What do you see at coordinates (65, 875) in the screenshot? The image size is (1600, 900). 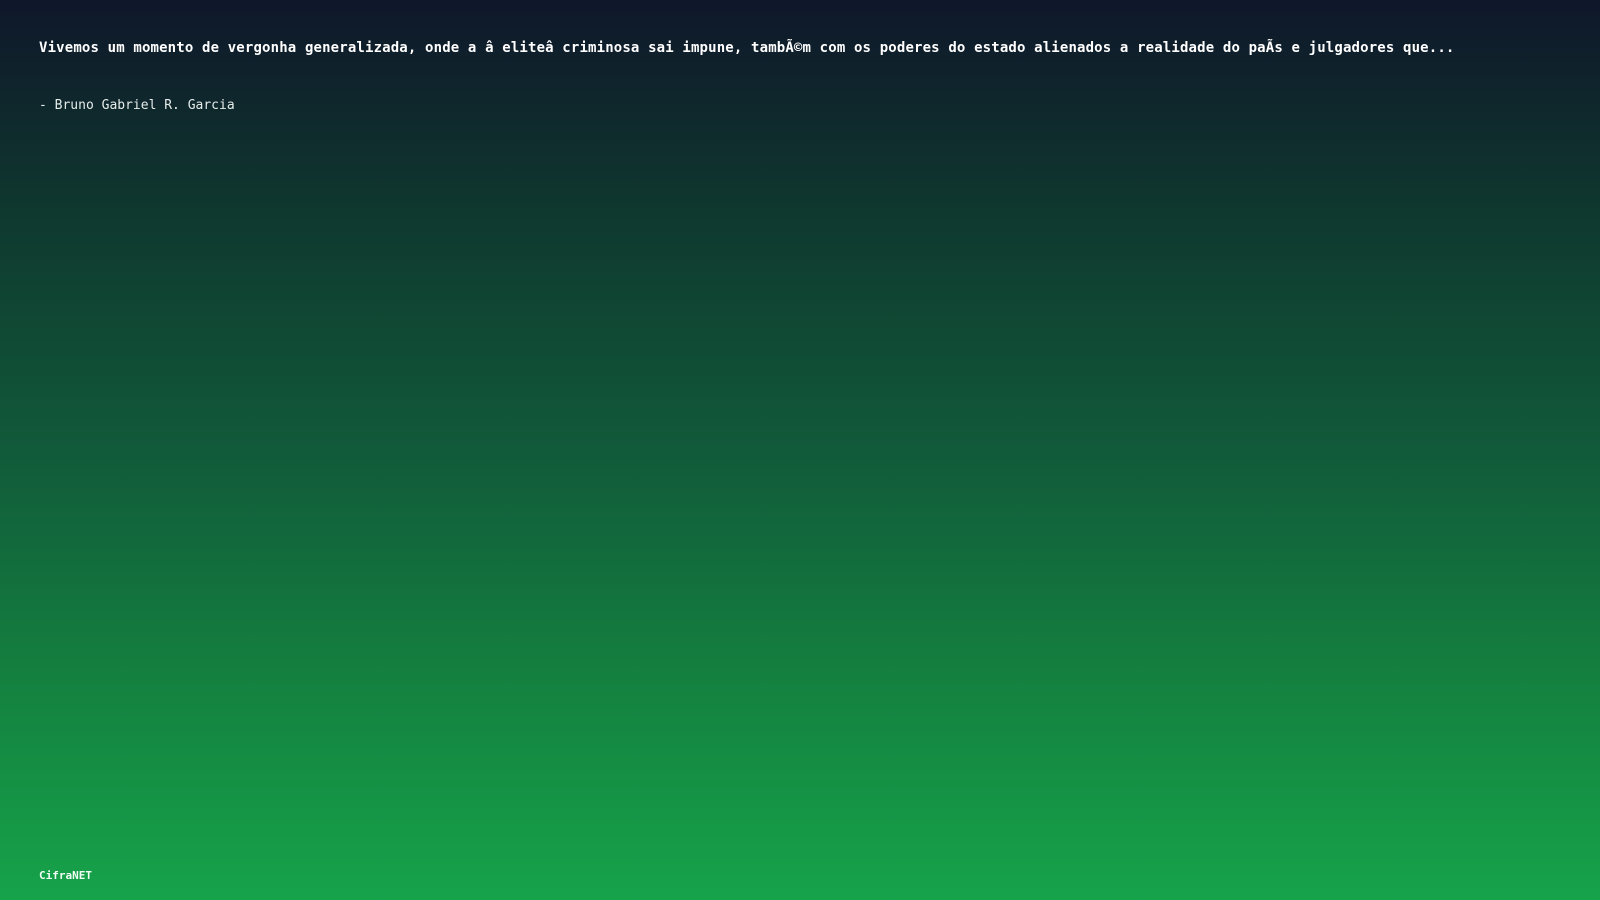 I see `brand-name: CifraNET` at bounding box center [65, 875].